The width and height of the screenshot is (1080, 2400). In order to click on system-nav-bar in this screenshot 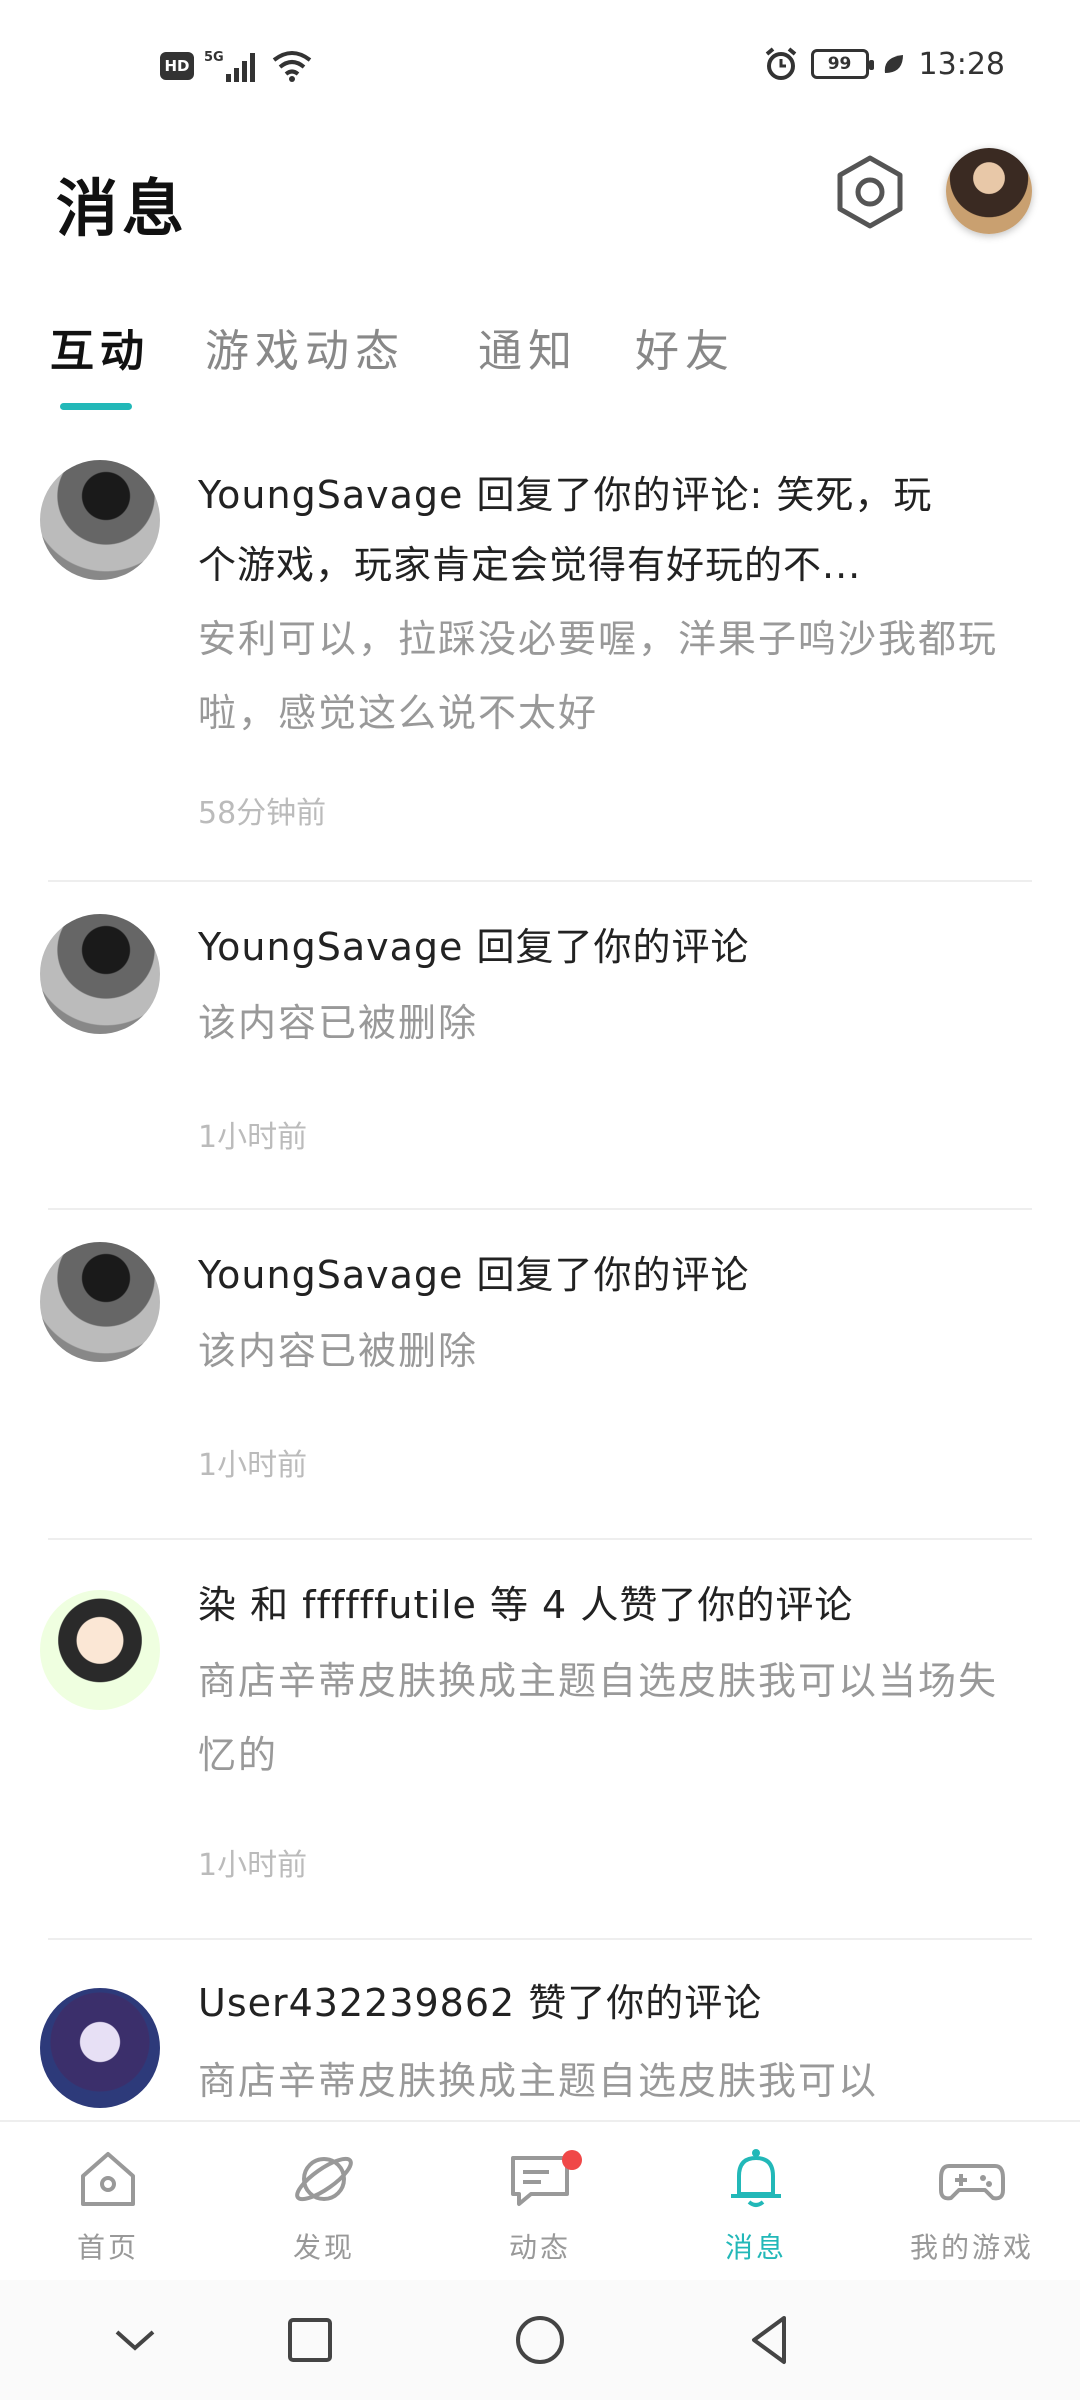, I will do `click(540, 2340)`.